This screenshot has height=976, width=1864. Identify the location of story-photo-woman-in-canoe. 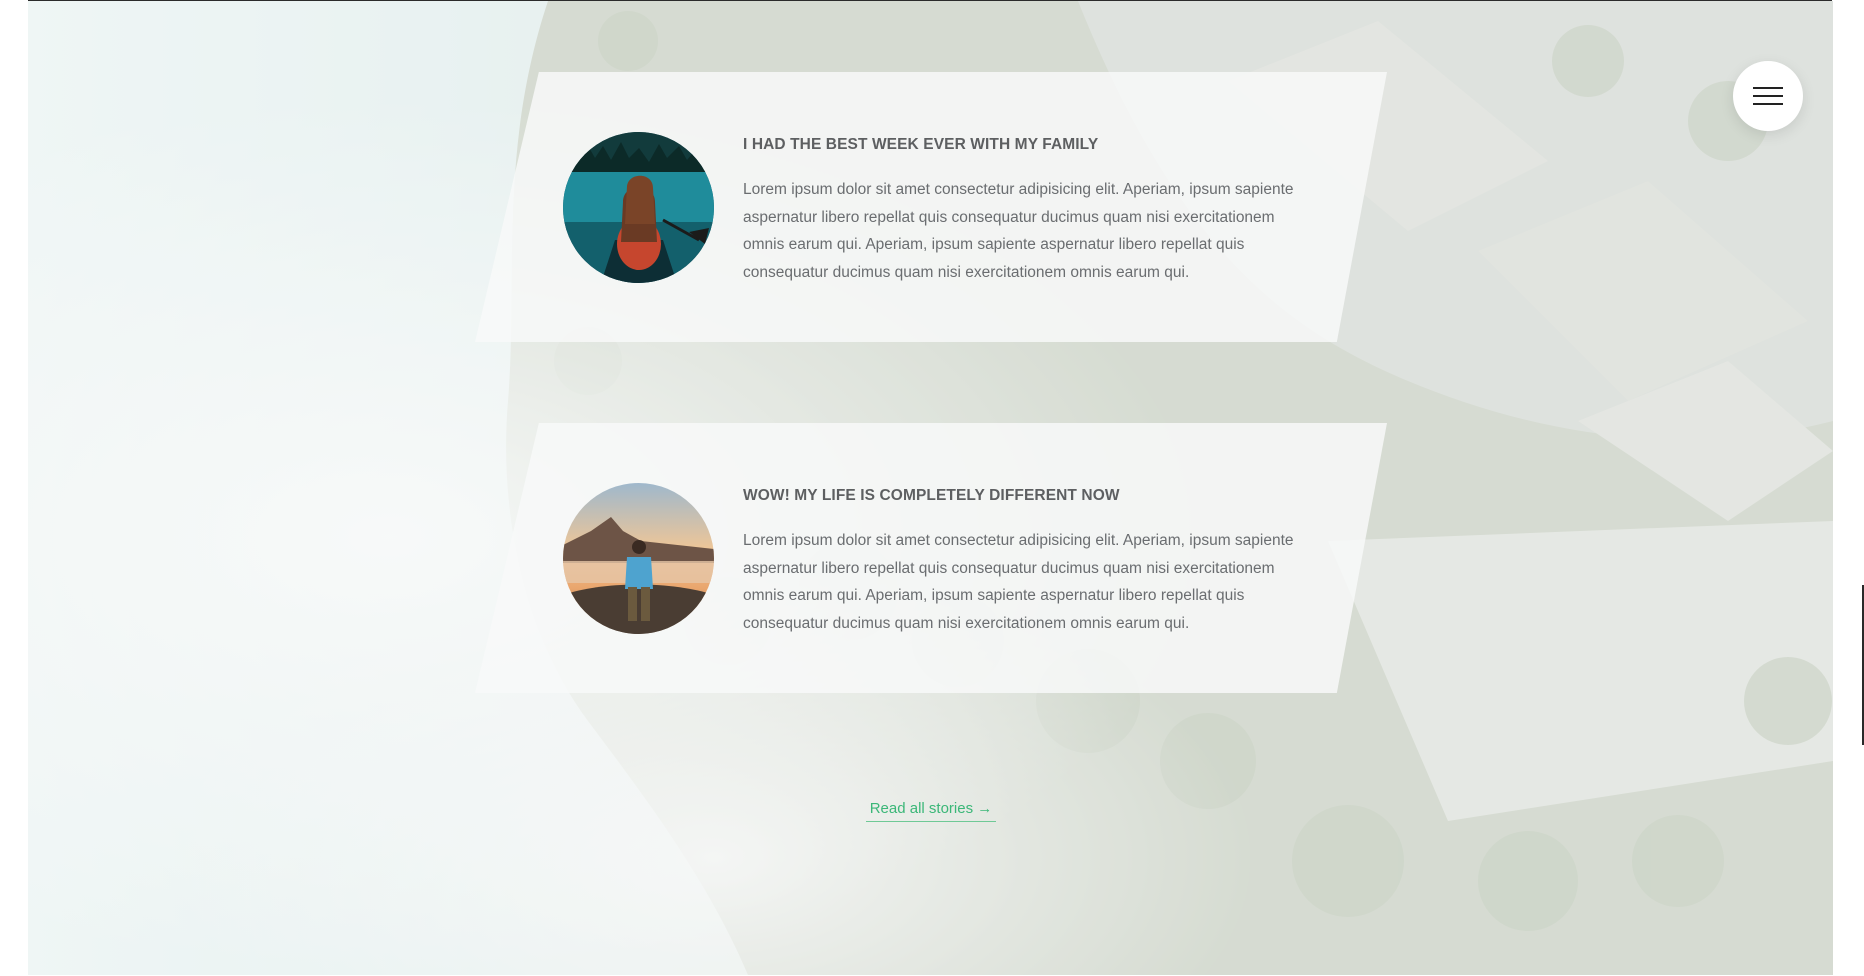
(638, 207).